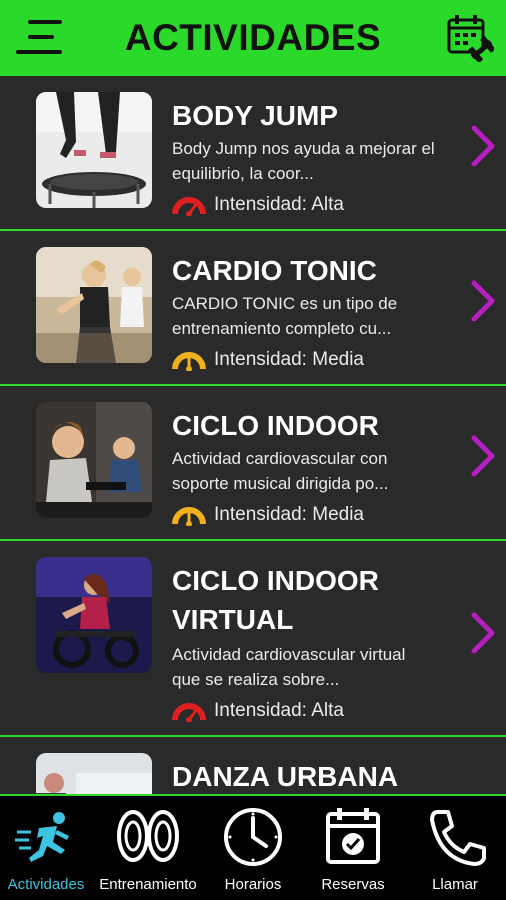 The width and height of the screenshot is (506, 900). What do you see at coordinates (455, 884) in the screenshot?
I see `tab-label: Llamar` at bounding box center [455, 884].